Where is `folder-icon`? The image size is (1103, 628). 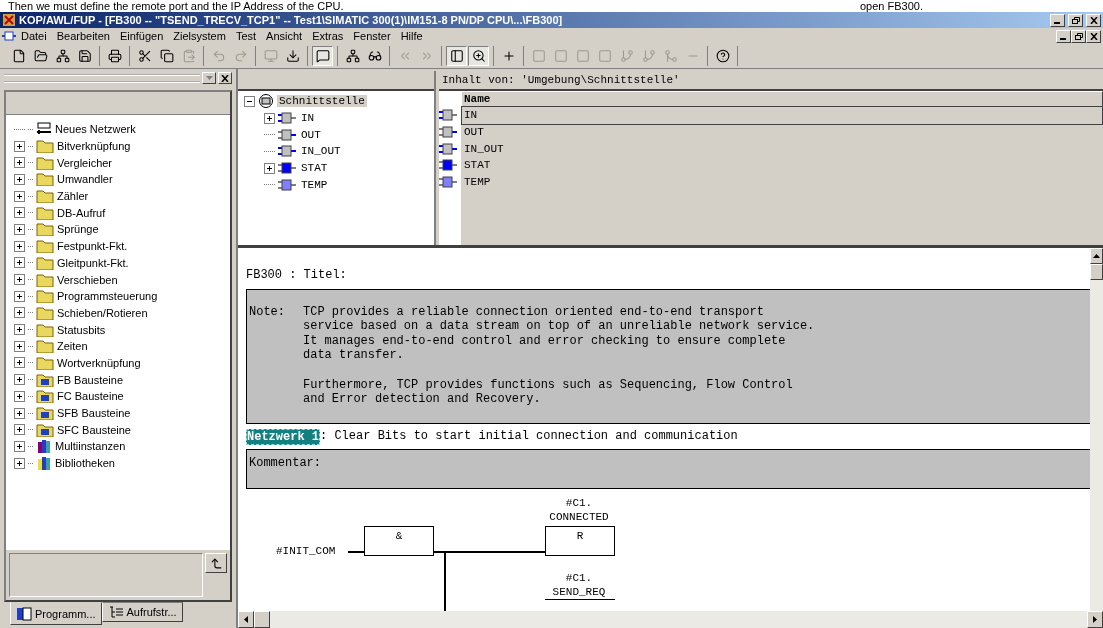 folder-icon is located at coordinates (45, 346).